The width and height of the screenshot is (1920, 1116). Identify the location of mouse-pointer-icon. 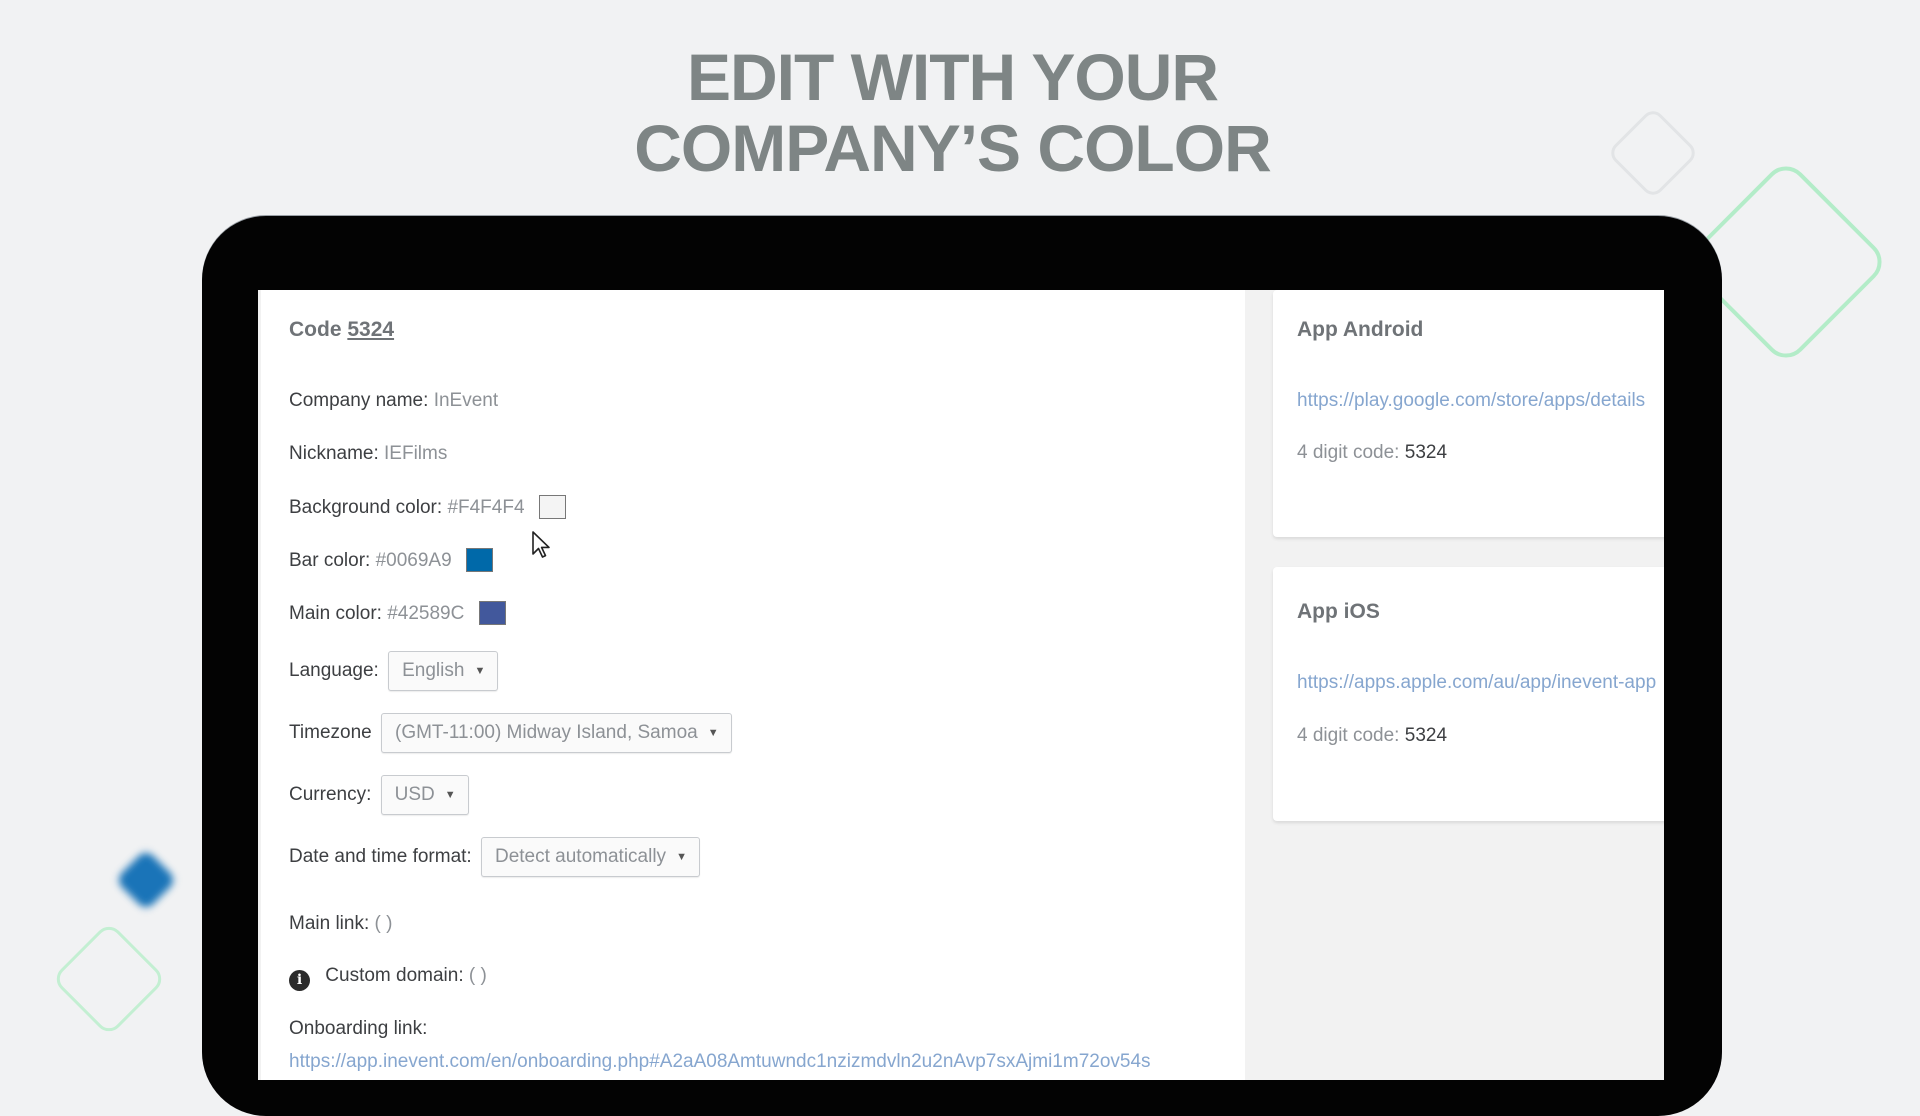
(541, 544).